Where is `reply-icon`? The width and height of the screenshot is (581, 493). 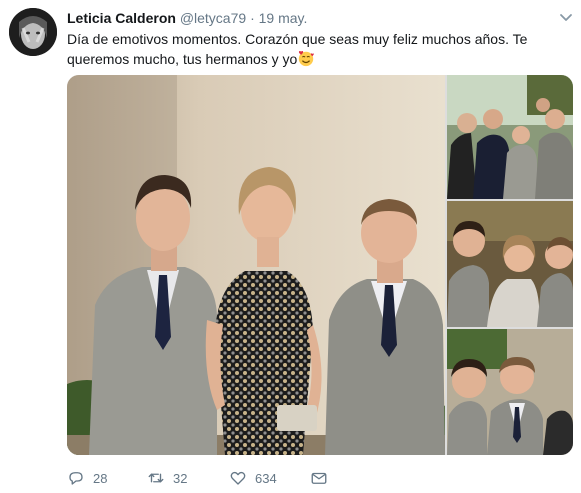
reply-icon is located at coordinates (76, 478).